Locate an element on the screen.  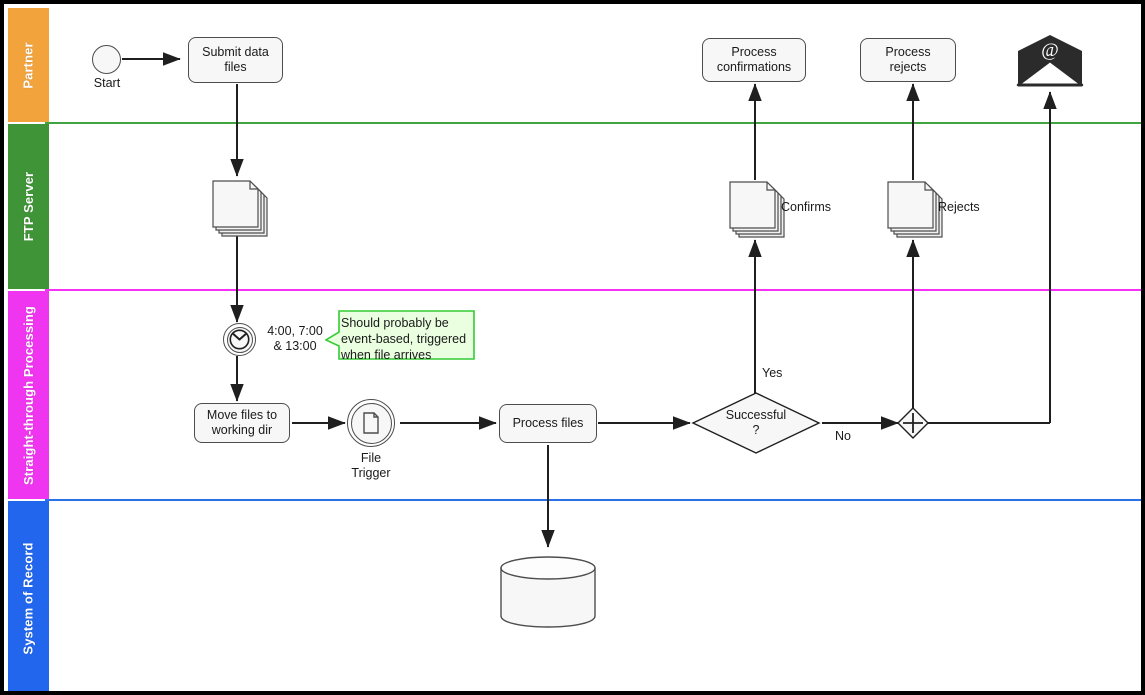
data-object-ftp-files is located at coordinates (240, 207).